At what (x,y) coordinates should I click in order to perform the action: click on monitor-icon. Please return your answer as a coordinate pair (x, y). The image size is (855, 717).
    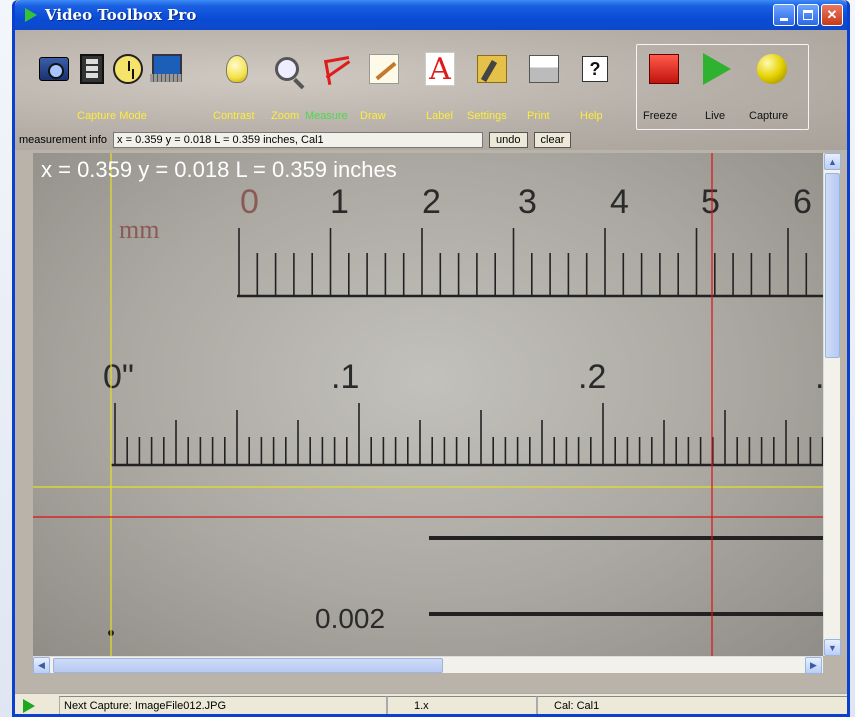
    Looking at the image, I should click on (166, 69).